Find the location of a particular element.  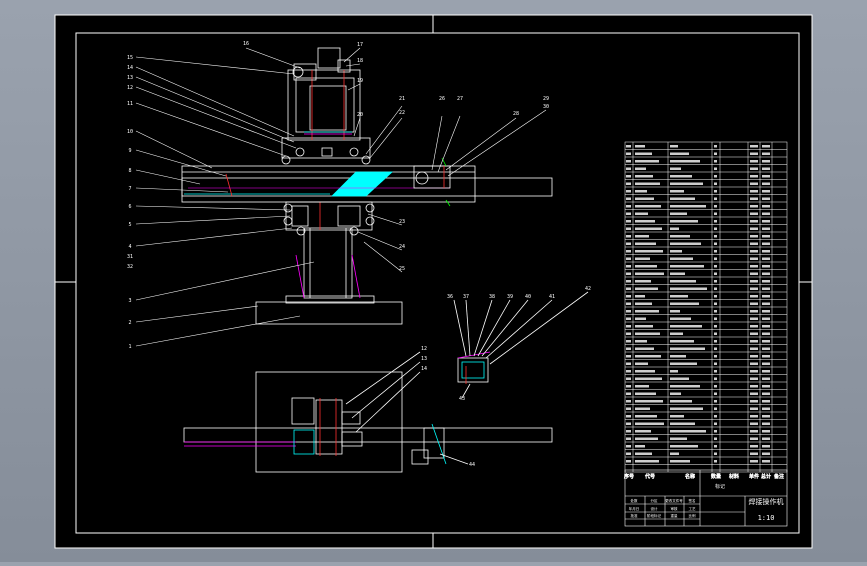

drawing-number: 1:10 is located at coordinates (766, 518).